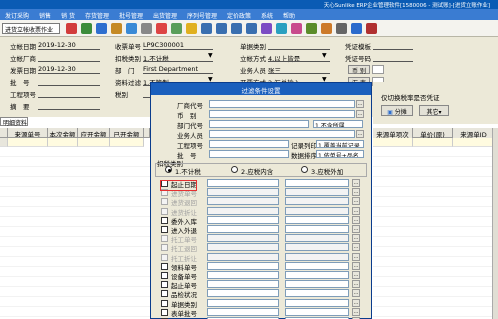 The width and height of the screenshot is (498, 319). Describe the element at coordinates (116, 28) in the screenshot. I see `open-icon` at that location.